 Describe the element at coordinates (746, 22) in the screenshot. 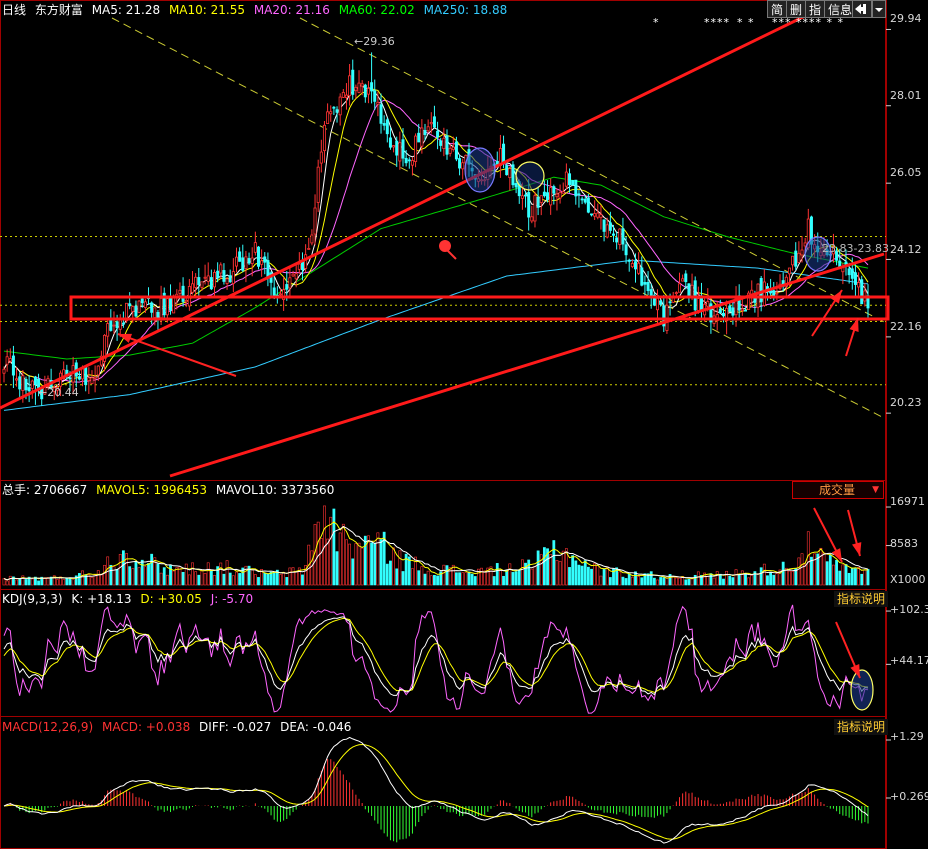

I see `signal-star: * *` at that location.